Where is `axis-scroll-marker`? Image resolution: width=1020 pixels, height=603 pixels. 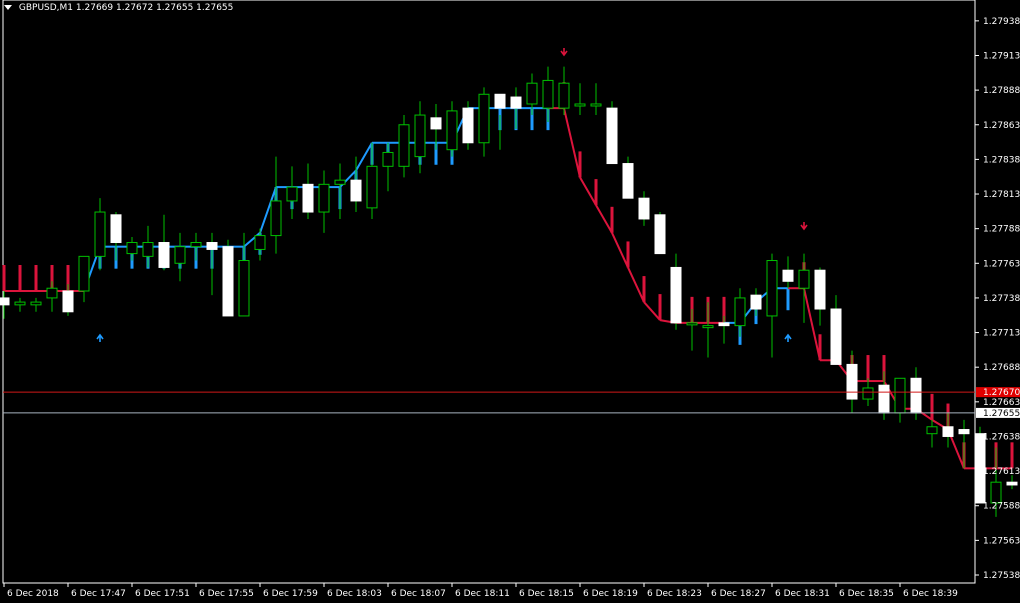 axis-scroll-marker is located at coordinates (978, 466).